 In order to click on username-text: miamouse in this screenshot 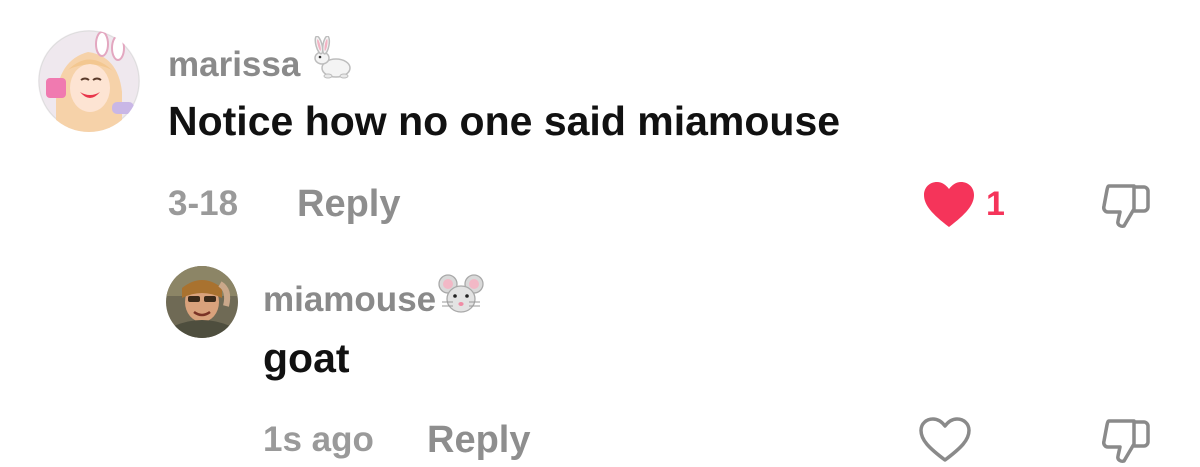, I will do `click(350, 299)`.